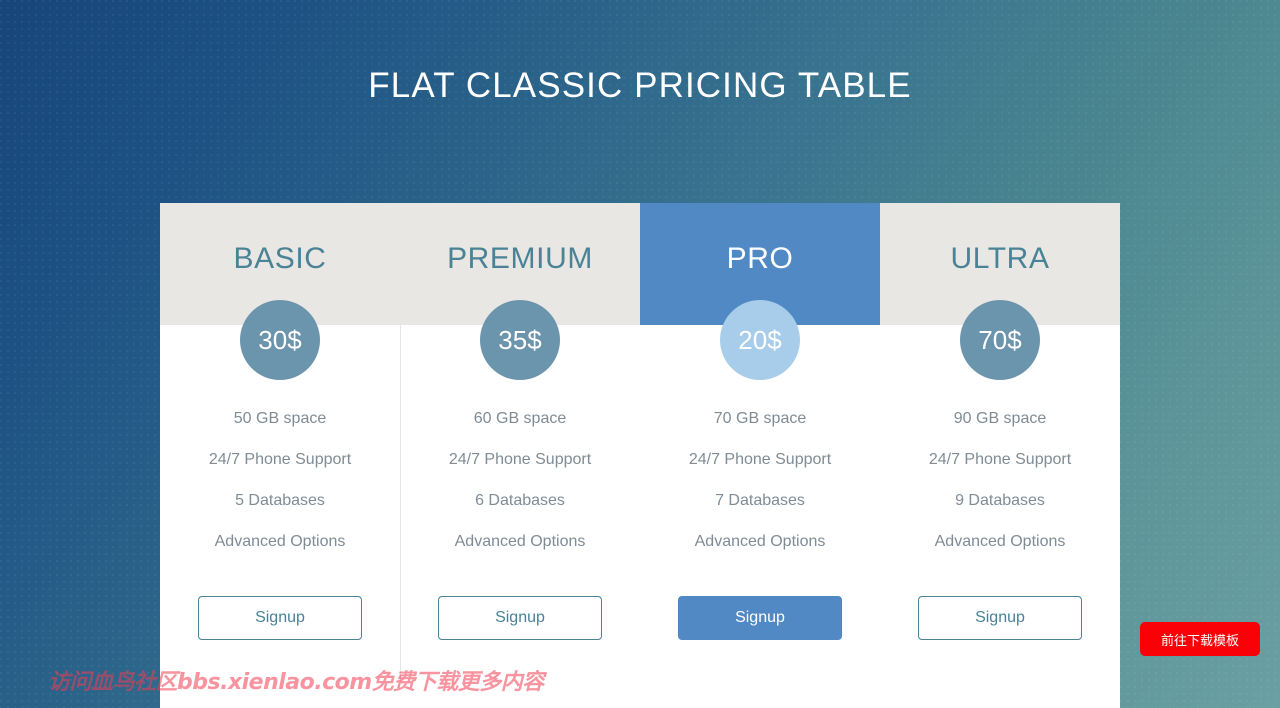  Describe the element at coordinates (280, 340) in the screenshot. I see `price-badge: 30$` at that location.